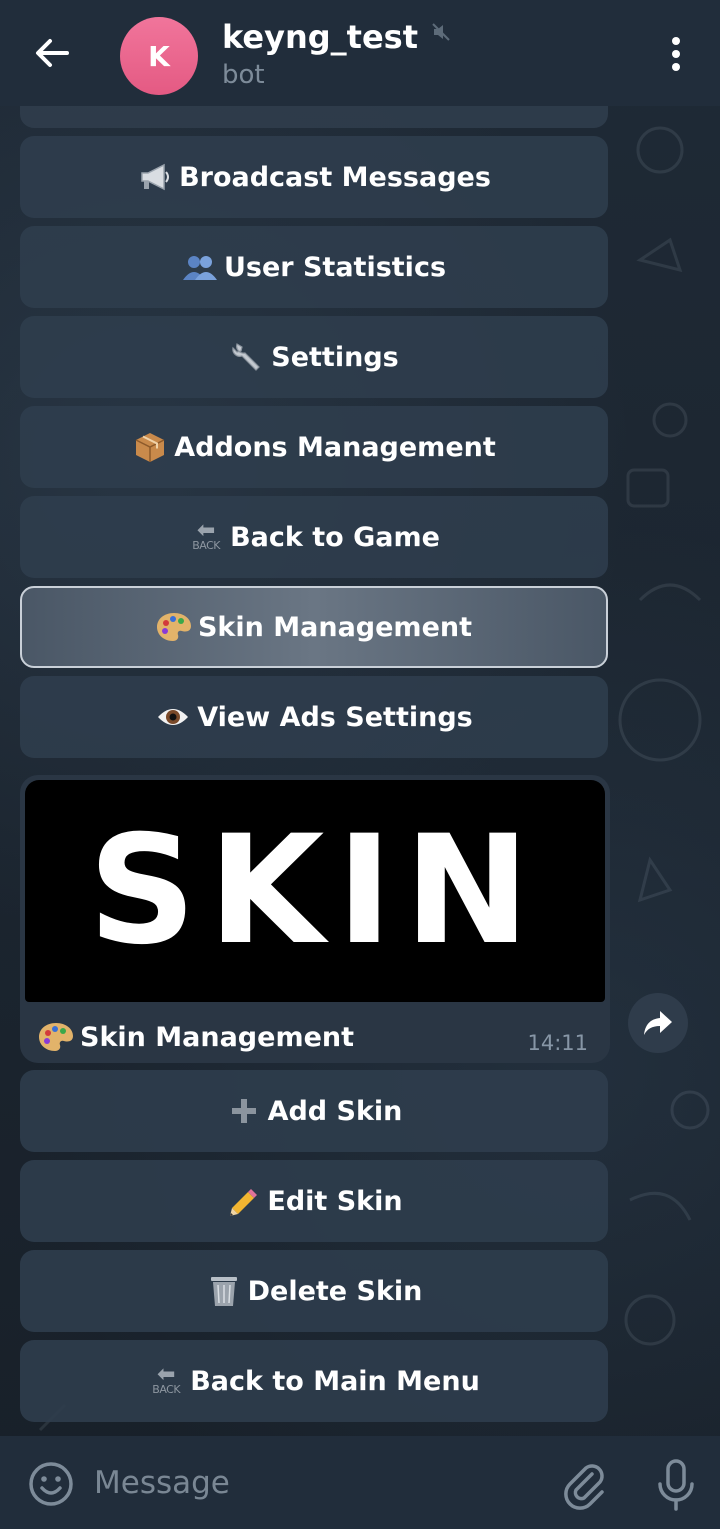  Describe the element at coordinates (335, 267) in the screenshot. I see `user-statistics-label: User Statistics` at that location.